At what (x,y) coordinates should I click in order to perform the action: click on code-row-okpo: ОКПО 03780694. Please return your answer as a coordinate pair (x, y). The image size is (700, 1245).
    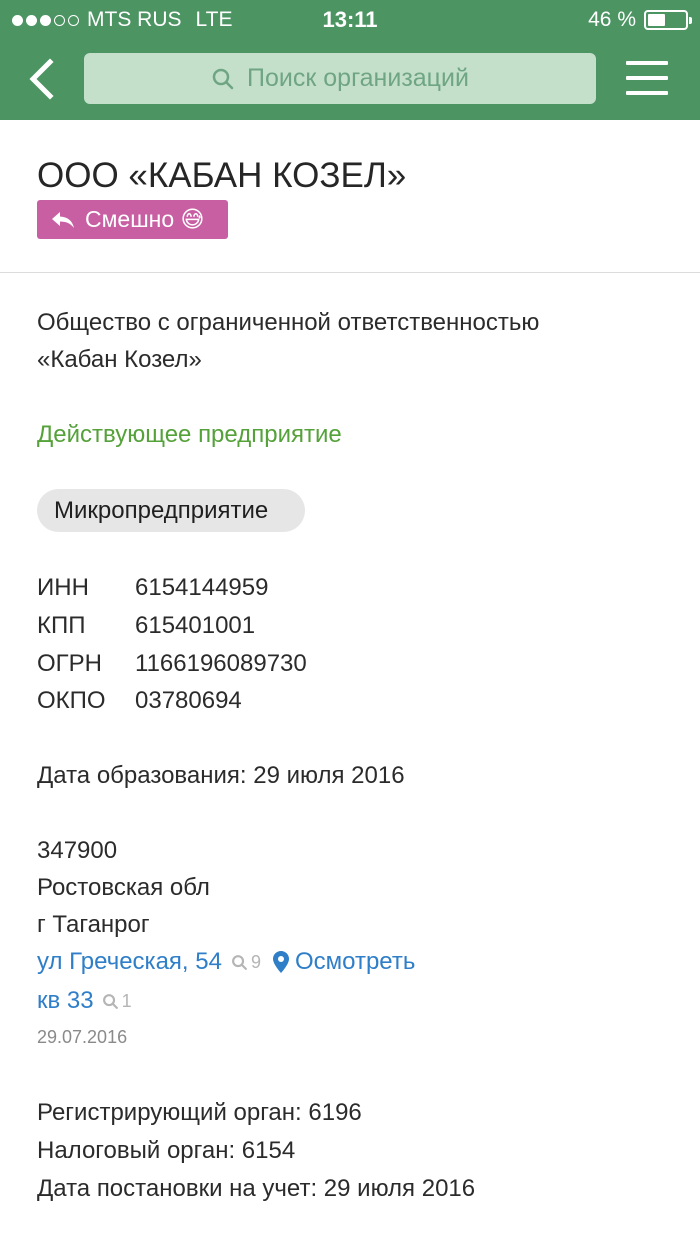
    Looking at the image, I should click on (139, 701).